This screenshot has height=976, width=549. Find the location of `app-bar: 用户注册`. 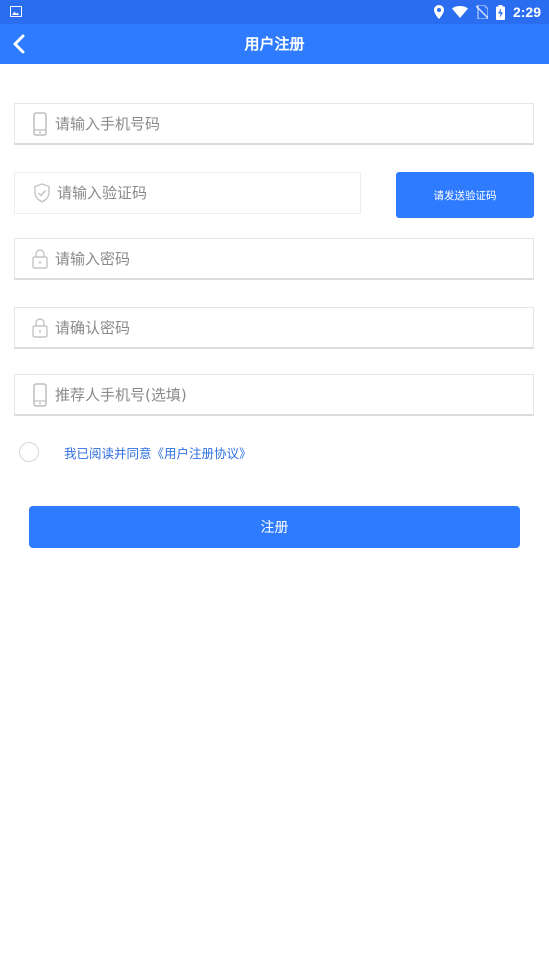

app-bar: 用户注册 is located at coordinates (274, 44).